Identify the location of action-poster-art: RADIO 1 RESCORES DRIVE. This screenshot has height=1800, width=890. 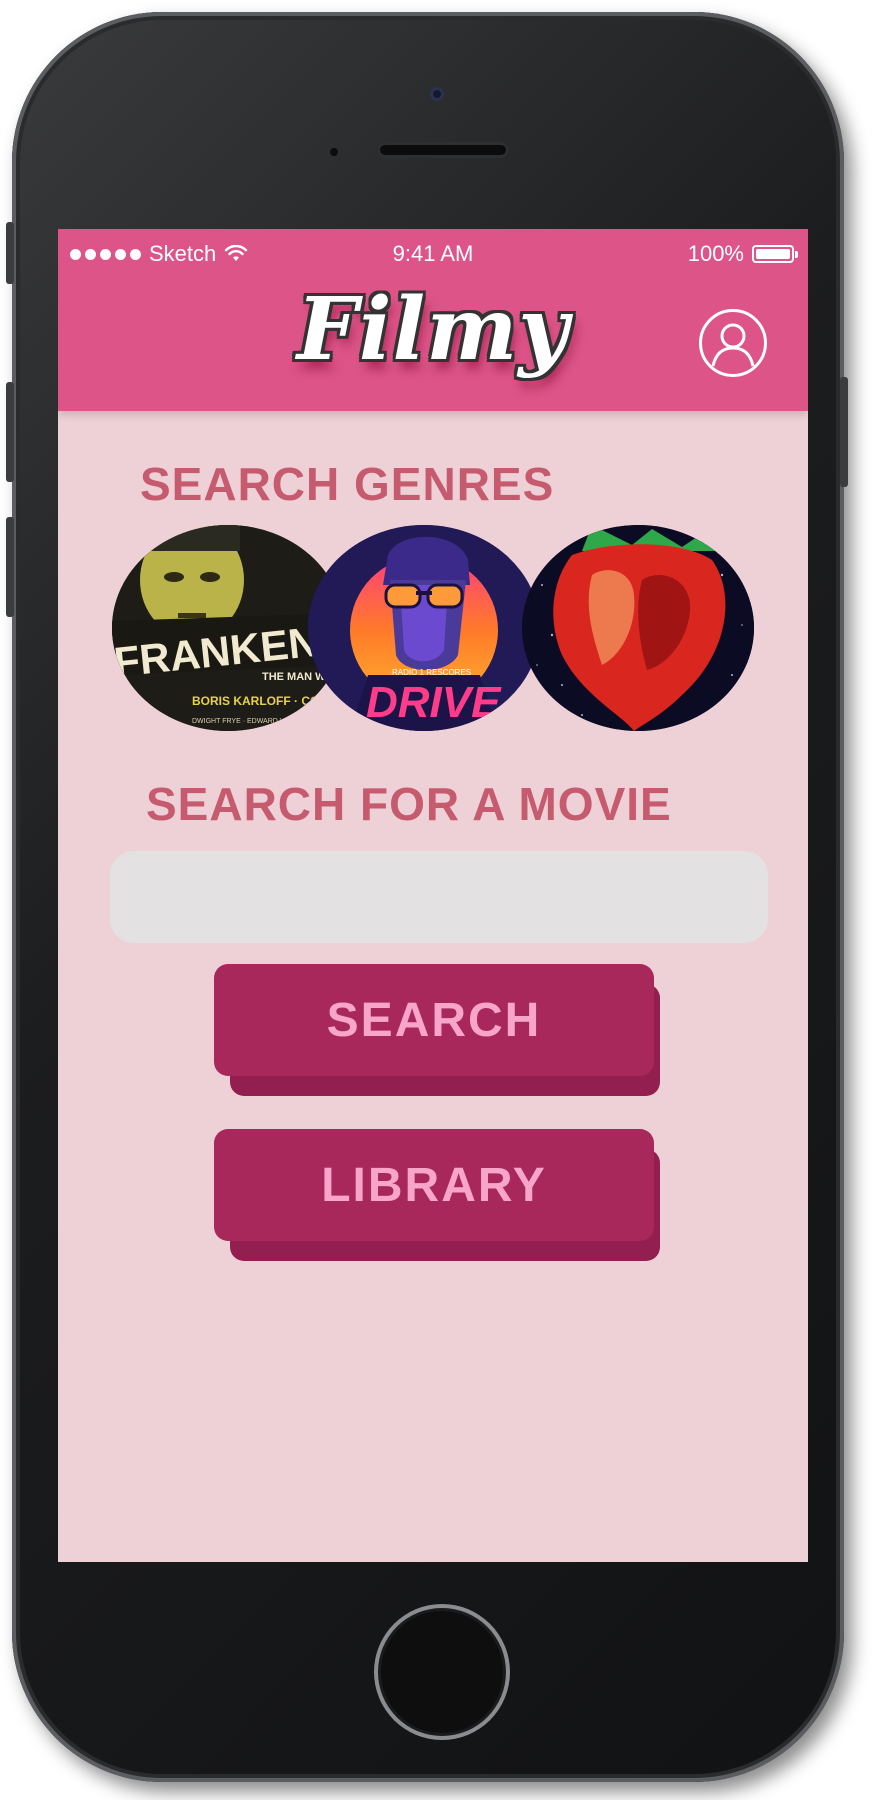
(424, 628).